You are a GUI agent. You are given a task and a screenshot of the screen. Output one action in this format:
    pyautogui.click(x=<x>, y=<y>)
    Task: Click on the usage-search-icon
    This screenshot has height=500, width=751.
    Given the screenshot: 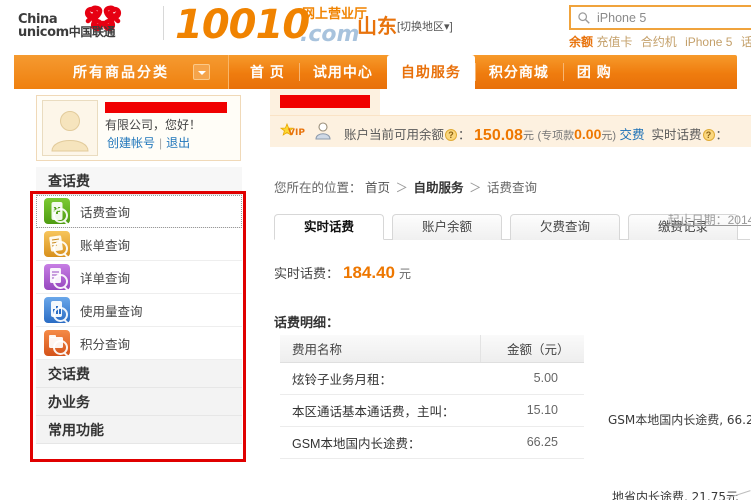 What is the action you would take?
    pyautogui.click(x=57, y=310)
    